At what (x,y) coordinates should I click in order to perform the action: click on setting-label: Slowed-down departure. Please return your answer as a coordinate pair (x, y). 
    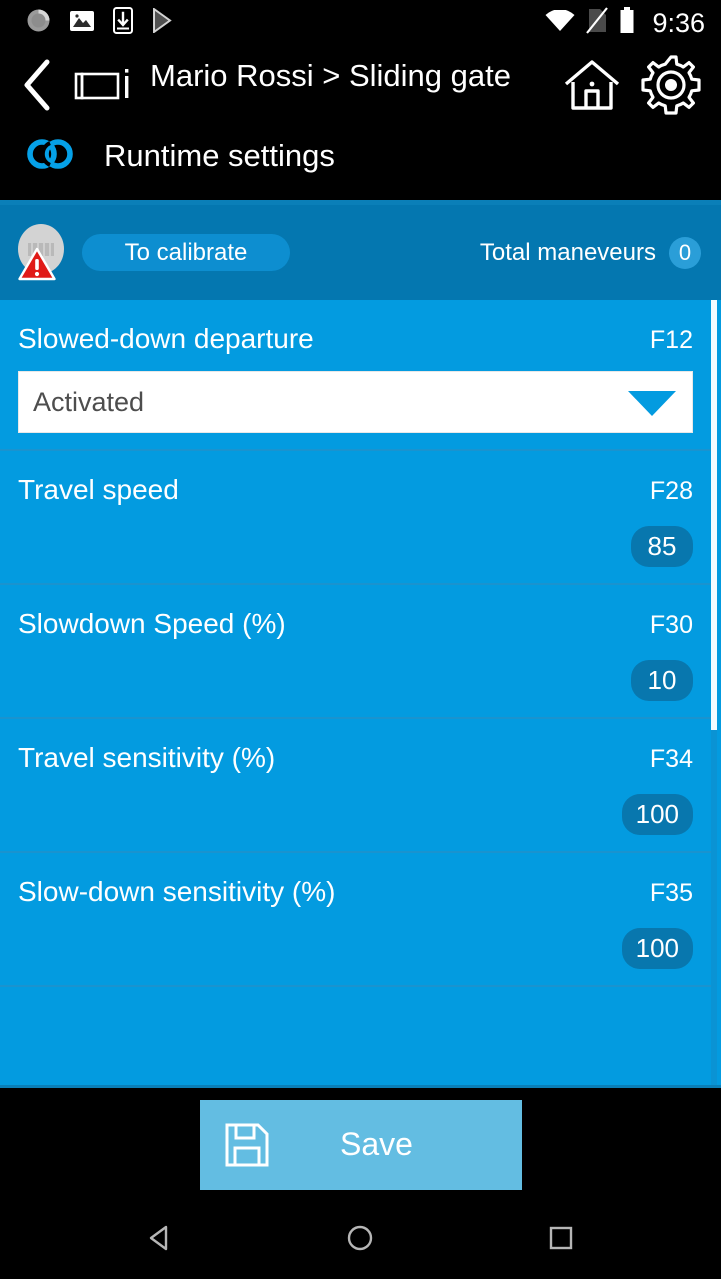
    Looking at the image, I should click on (166, 338).